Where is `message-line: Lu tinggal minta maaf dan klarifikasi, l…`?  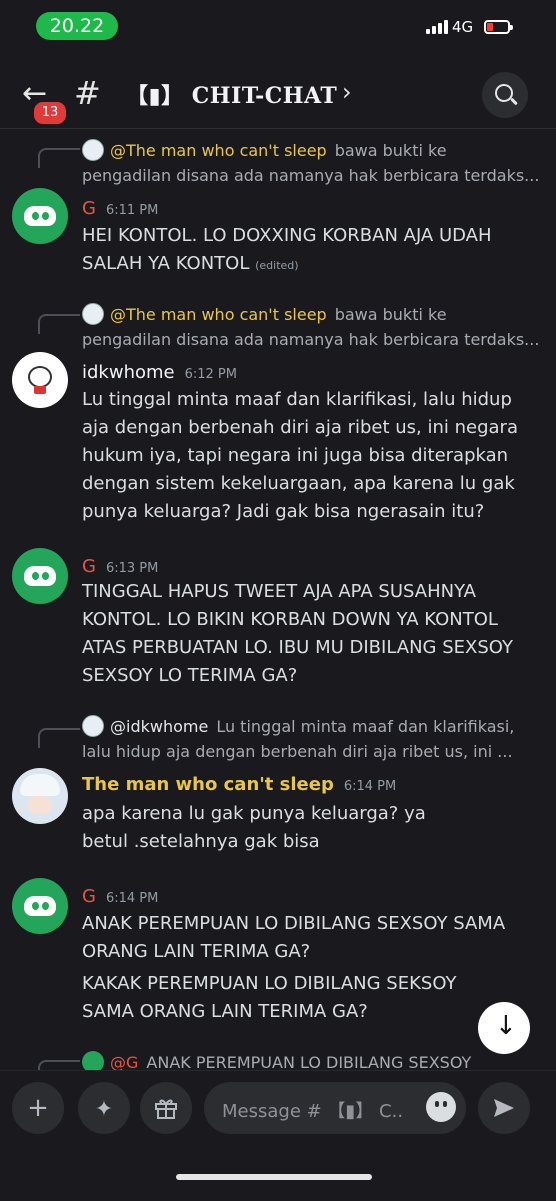 message-line: Lu tinggal minta maaf dan klarifikasi, l… is located at coordinates (297, 399).